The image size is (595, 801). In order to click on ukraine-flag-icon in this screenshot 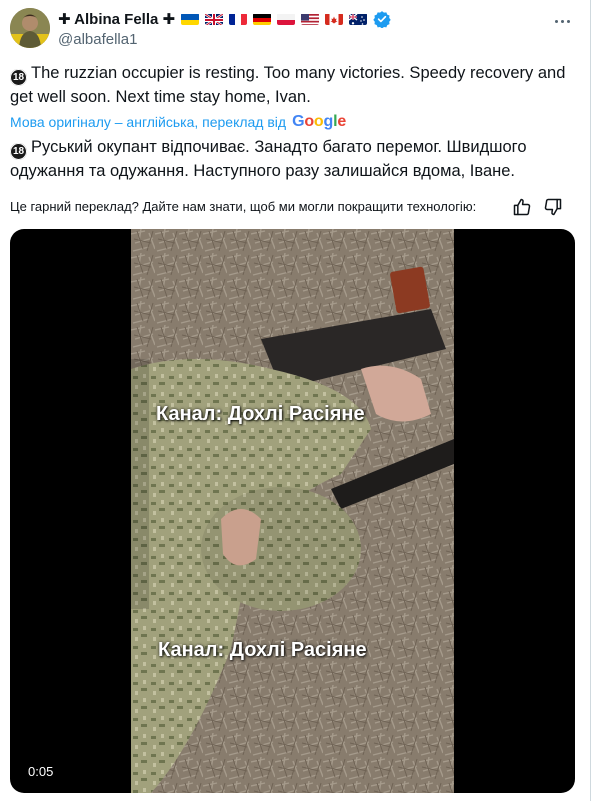, I will do `click(190, 19)`.